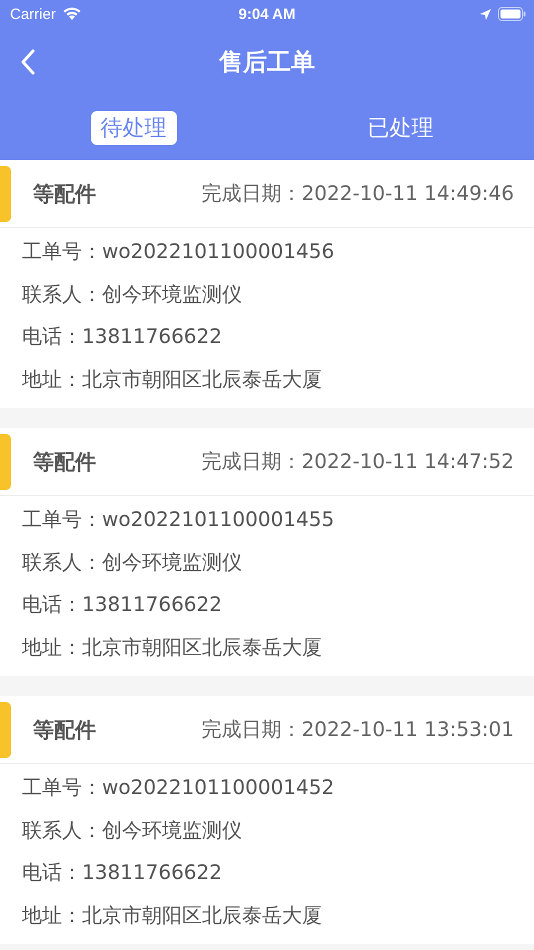 The height and width of the screenshot is (950, 534). Describe the element at coordinates (179, 787) in the screenshot. I see `order-detail: 工单号：wo2022101100001452` at that location.